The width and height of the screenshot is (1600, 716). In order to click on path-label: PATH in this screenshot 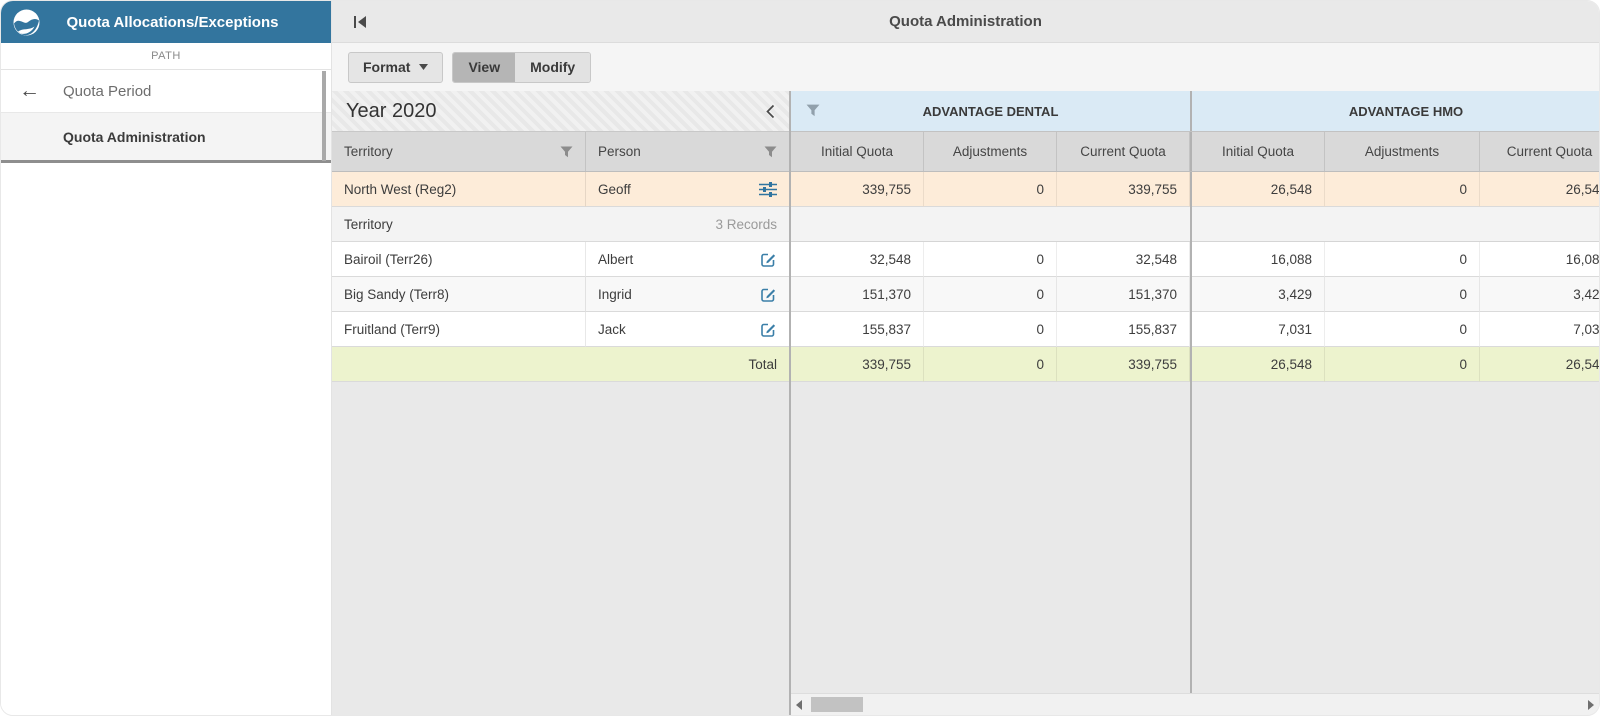, I will do `click(166, 56)`.